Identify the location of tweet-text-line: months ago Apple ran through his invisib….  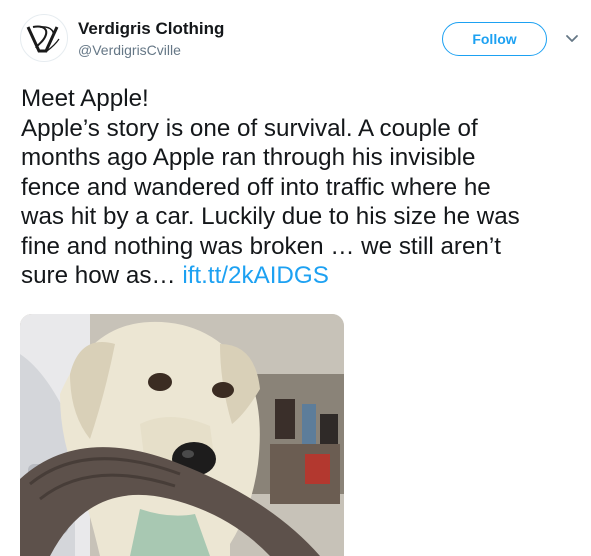
(248, 157).